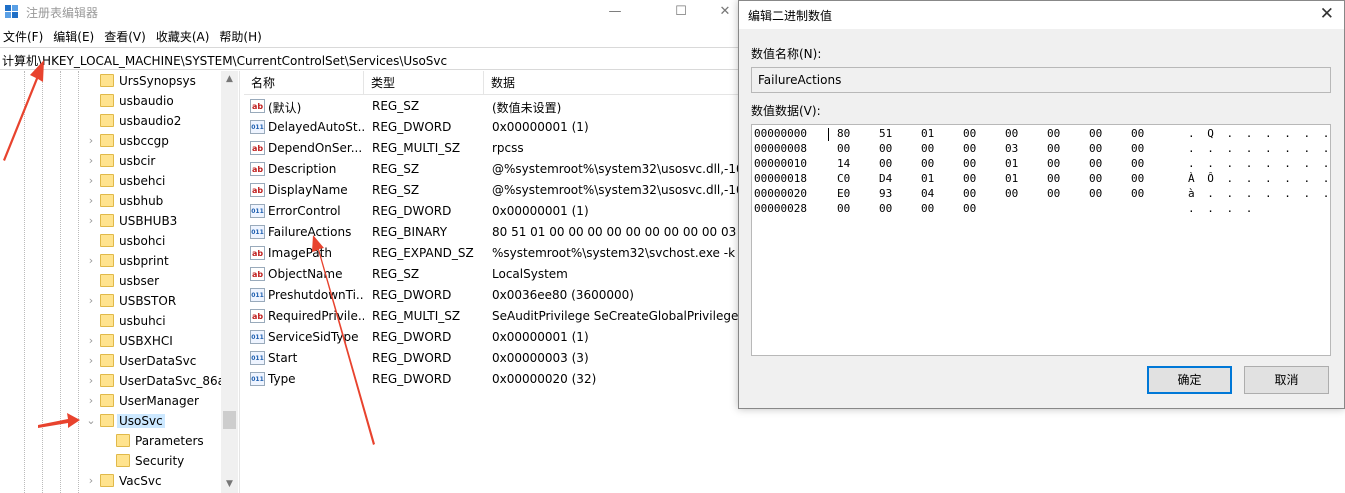 This screenshot has width=1345, height=493. I want to click on scroll-down-icon: ▼, so click(229, 484).